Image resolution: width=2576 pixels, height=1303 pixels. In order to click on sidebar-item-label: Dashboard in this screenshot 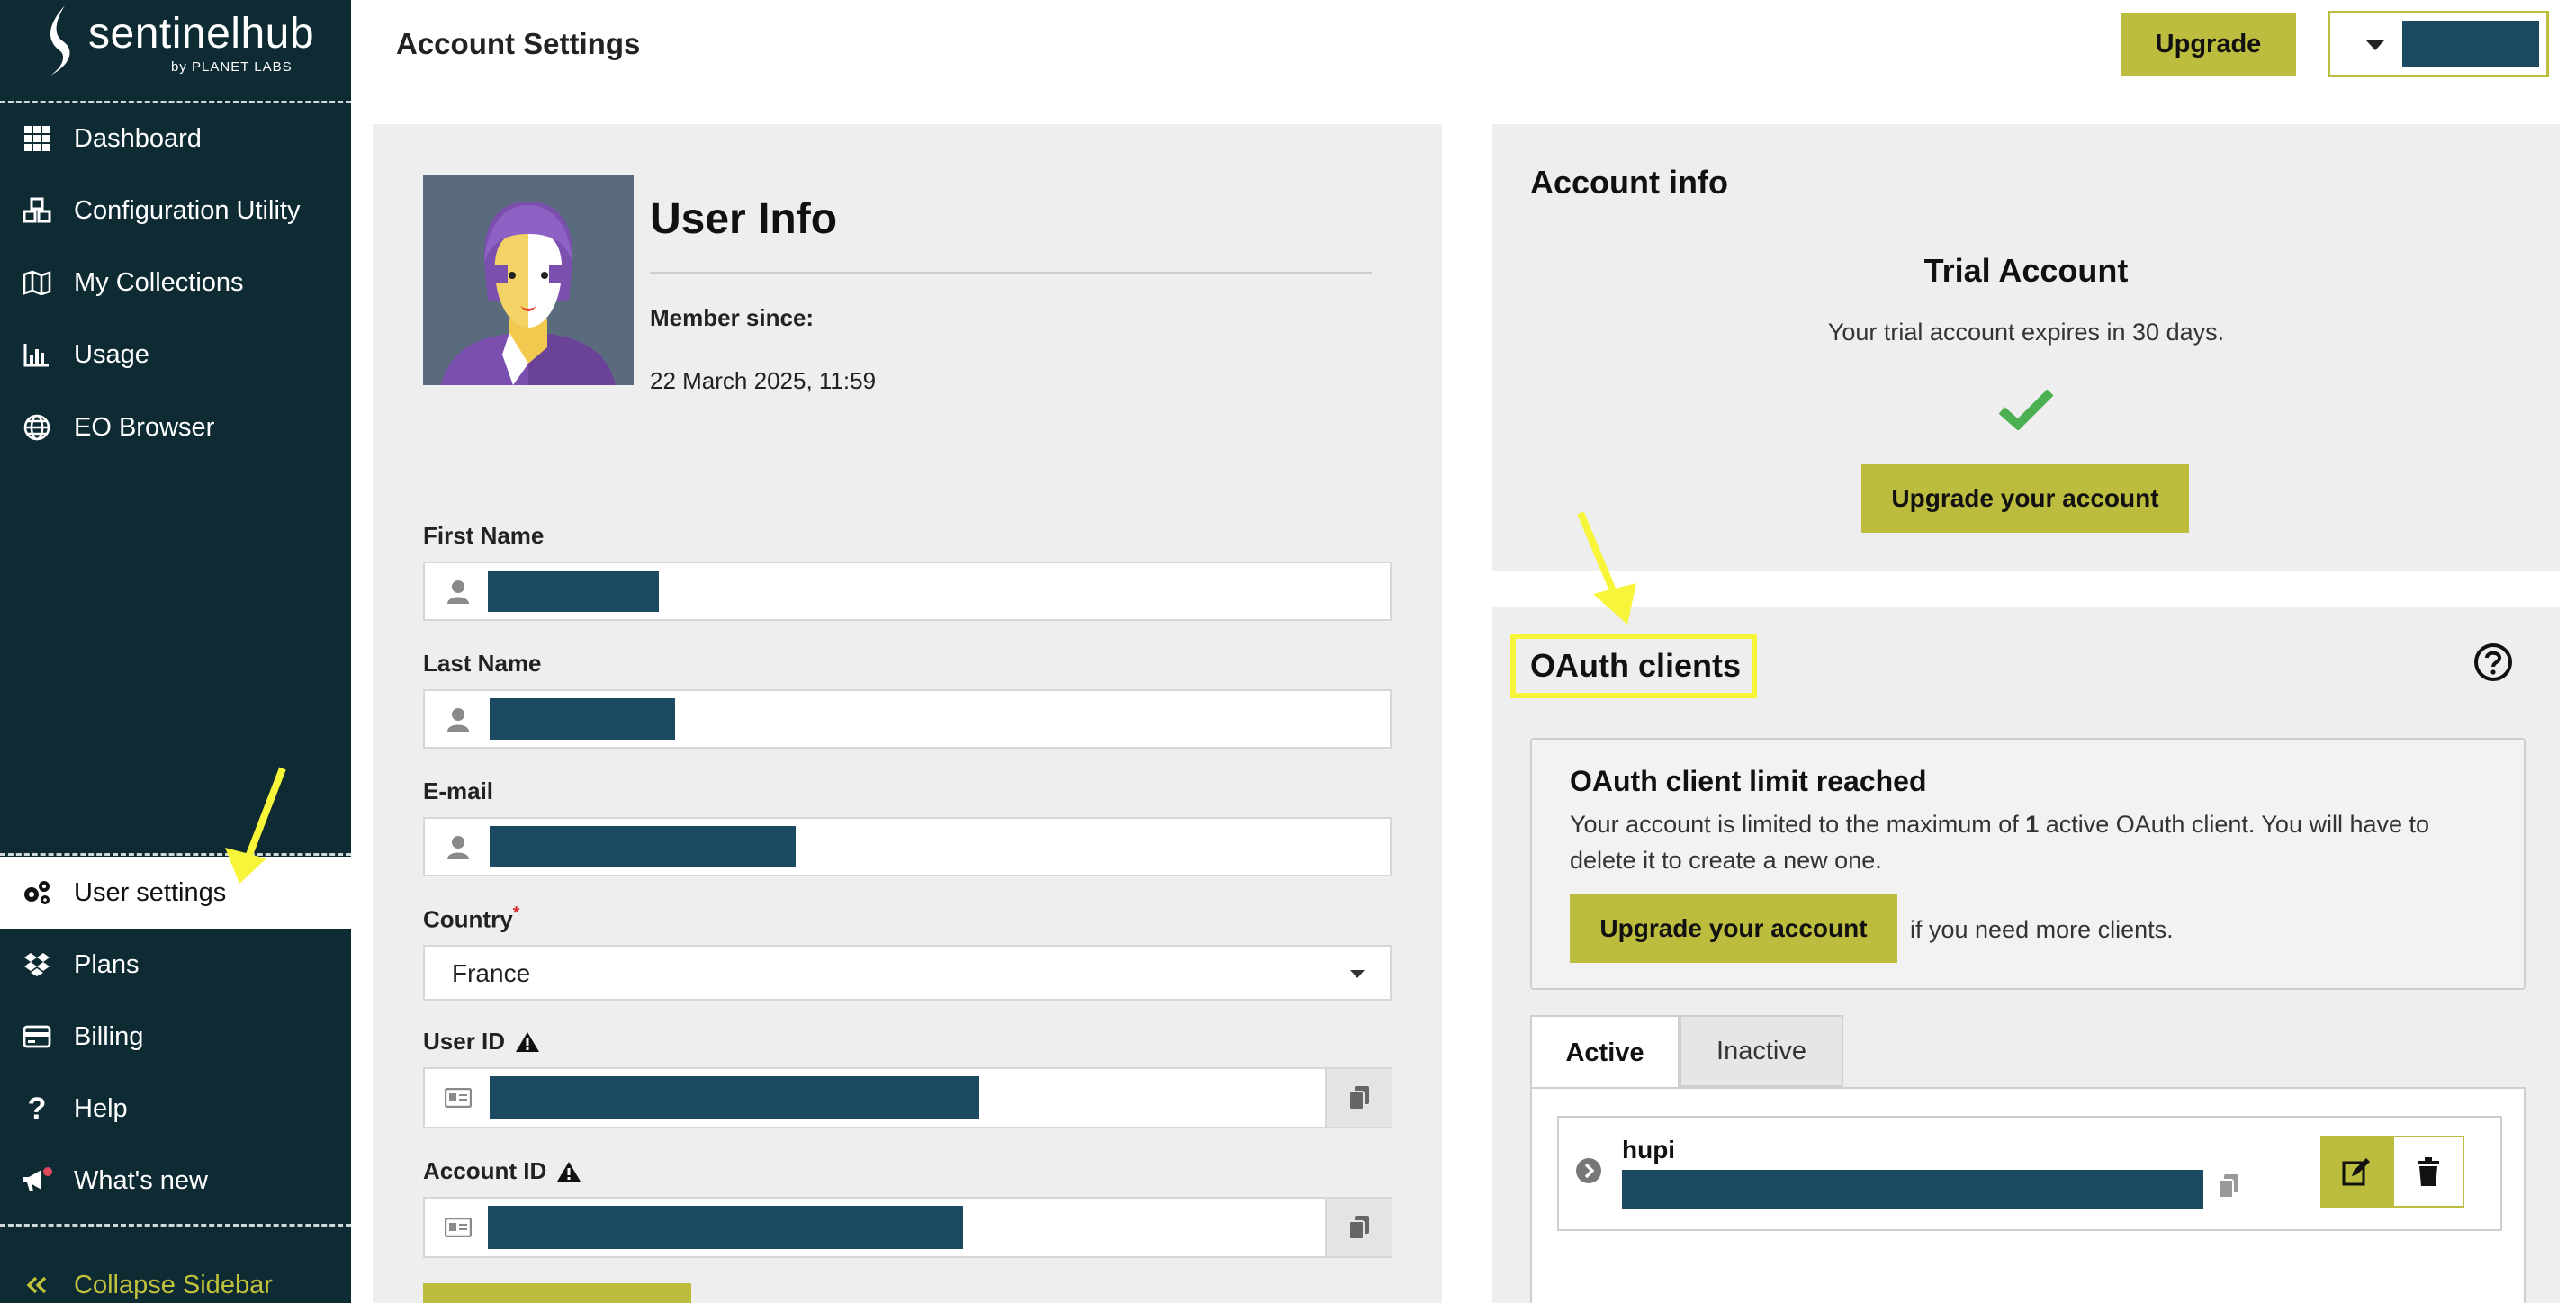, I will do `click(138, 138)`.